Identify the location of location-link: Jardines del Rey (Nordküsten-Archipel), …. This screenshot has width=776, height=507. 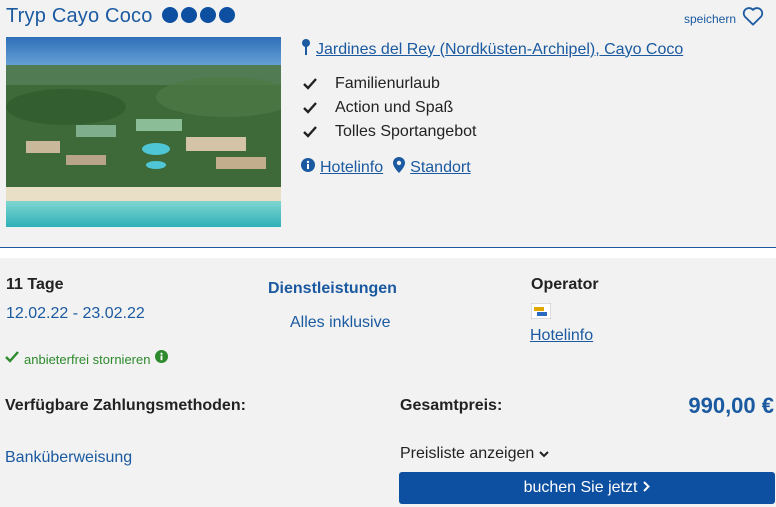
(491, 49).